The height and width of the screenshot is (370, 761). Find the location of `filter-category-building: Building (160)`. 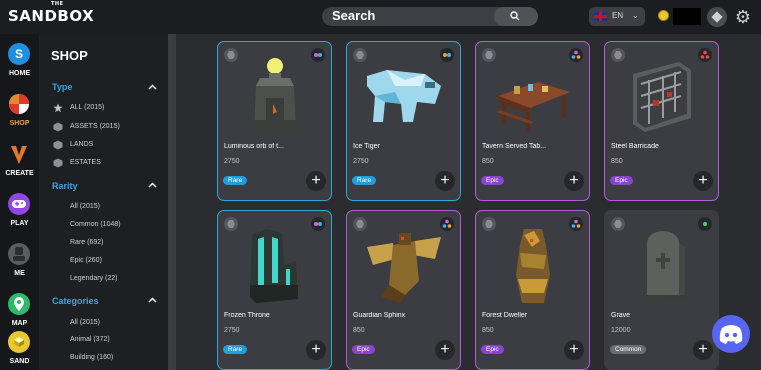

filter-category-building: Building (160) is located at coordinates (91, 357).